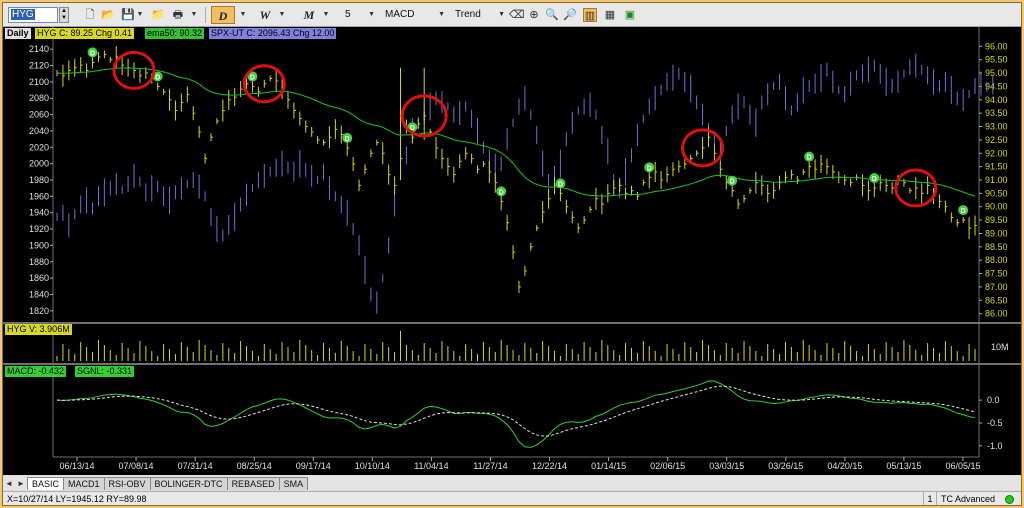 The height and width of the screenshot is (508, 1024). Describe the element at coordinates (534, 15) in the screenshot. I see `crosshair-icon: ⊕` at that location.